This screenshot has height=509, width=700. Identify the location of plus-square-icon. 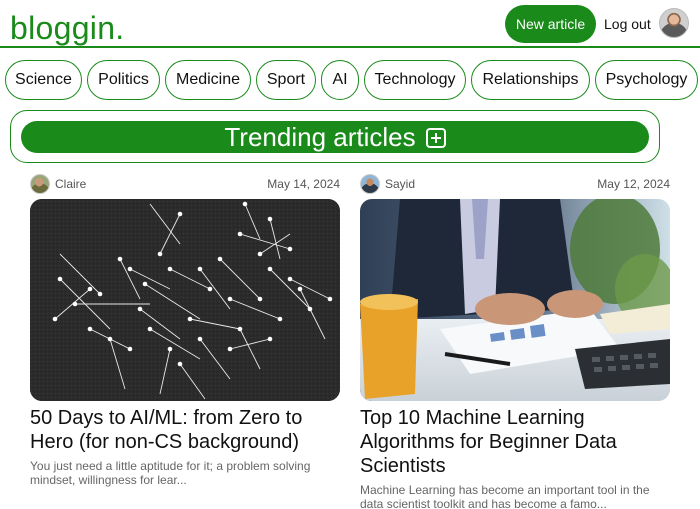
(435, 138).